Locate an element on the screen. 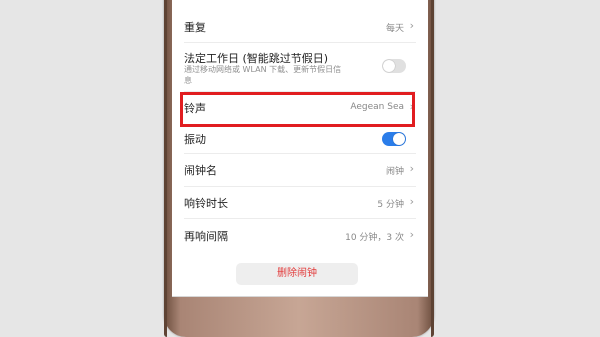  snooze-interval-row: 再响间隔 10 分钟，3 次 › is located at coordinates (300, 236).